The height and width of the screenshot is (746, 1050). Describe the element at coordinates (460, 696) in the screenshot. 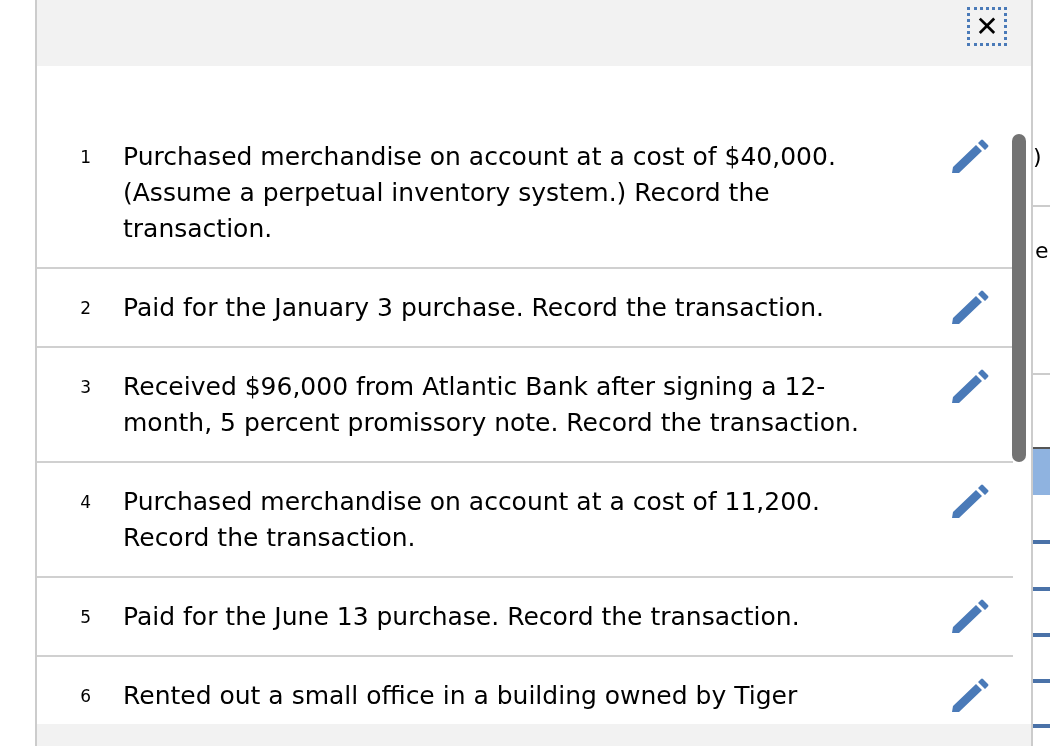

I see `transaction-text: Rented out a small office in a building owned by Tiger` at that location.